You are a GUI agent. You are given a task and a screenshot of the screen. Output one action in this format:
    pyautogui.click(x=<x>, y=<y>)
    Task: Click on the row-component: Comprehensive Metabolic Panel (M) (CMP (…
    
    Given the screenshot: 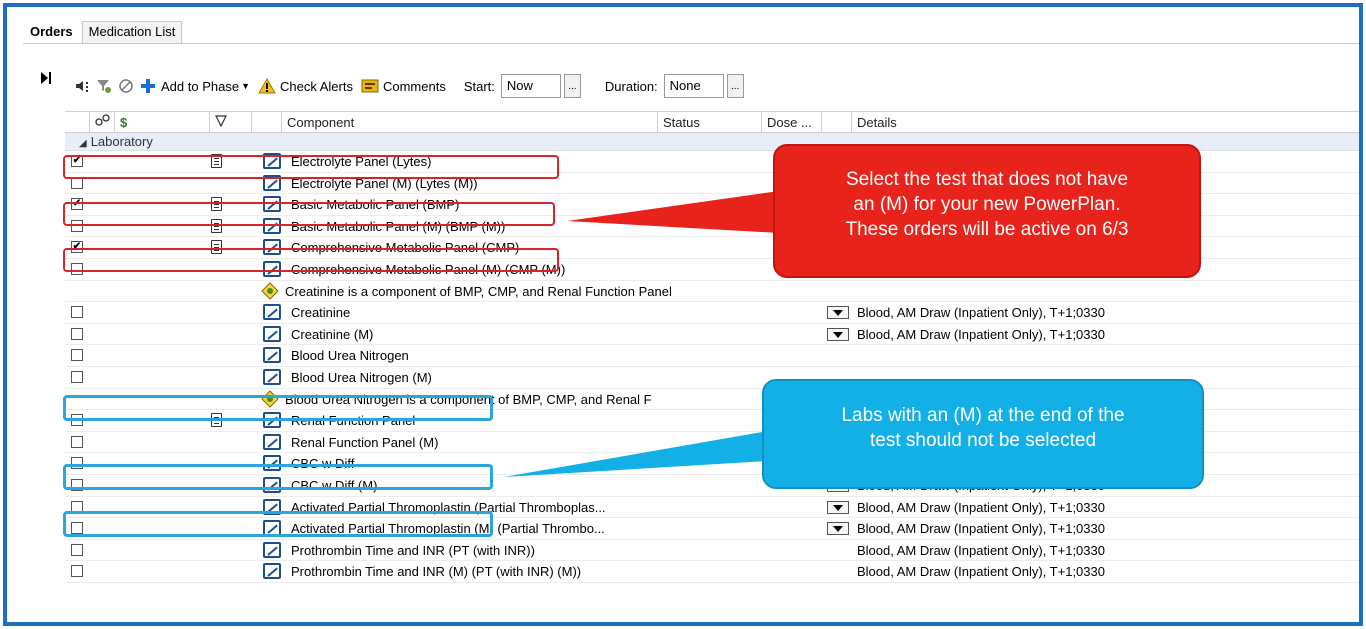 What is the action you would take?
    pyautogui.click(x=428, y=269)
    